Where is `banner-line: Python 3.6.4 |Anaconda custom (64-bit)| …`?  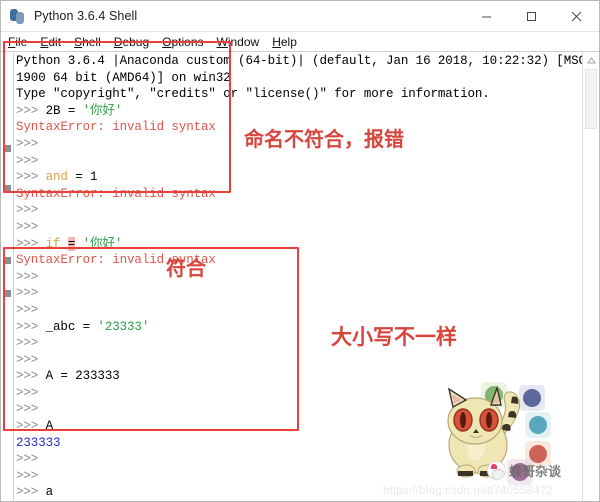
banner-line: Python 3.6.4 |Anaconda custom (64-bit)| … is located at coordinates (299, 61).